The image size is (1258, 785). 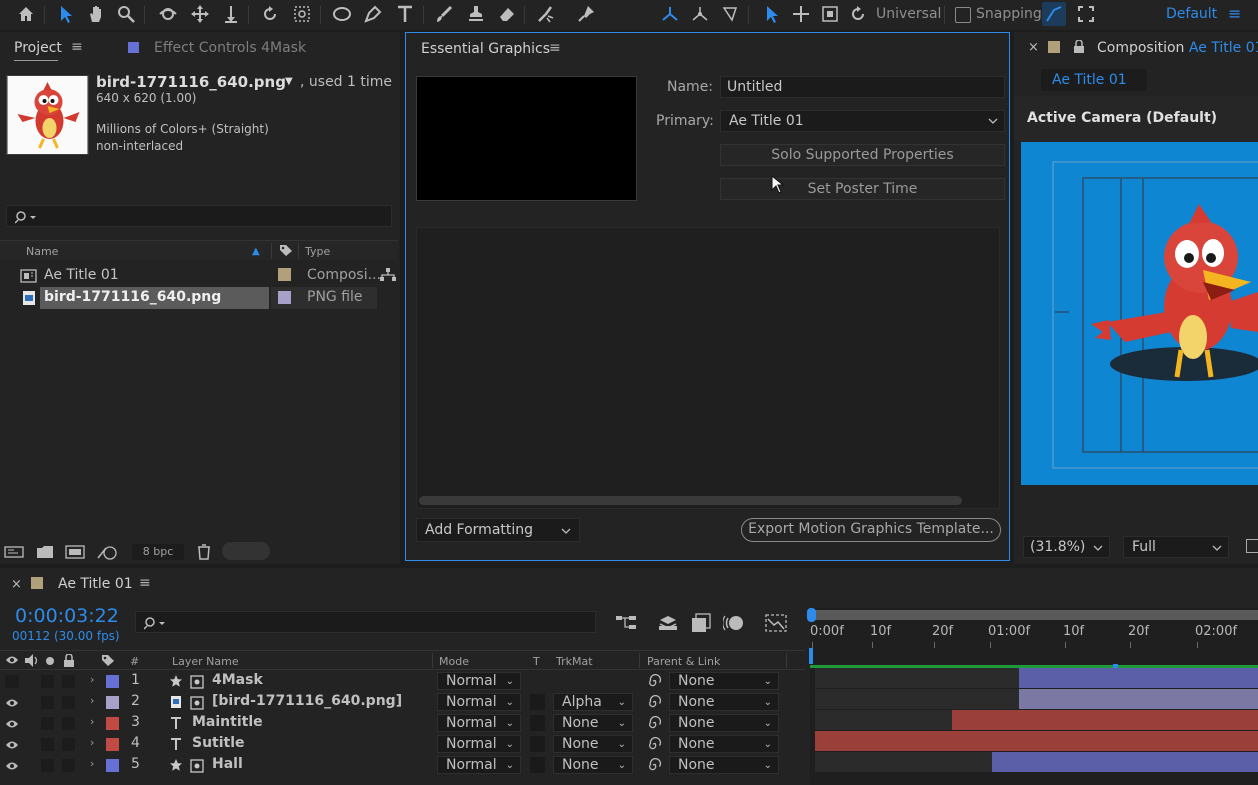 What do you see at coordinates (42, 251) in the screenshot?
I see `name-column: Name` at bounding box center [42, 251].